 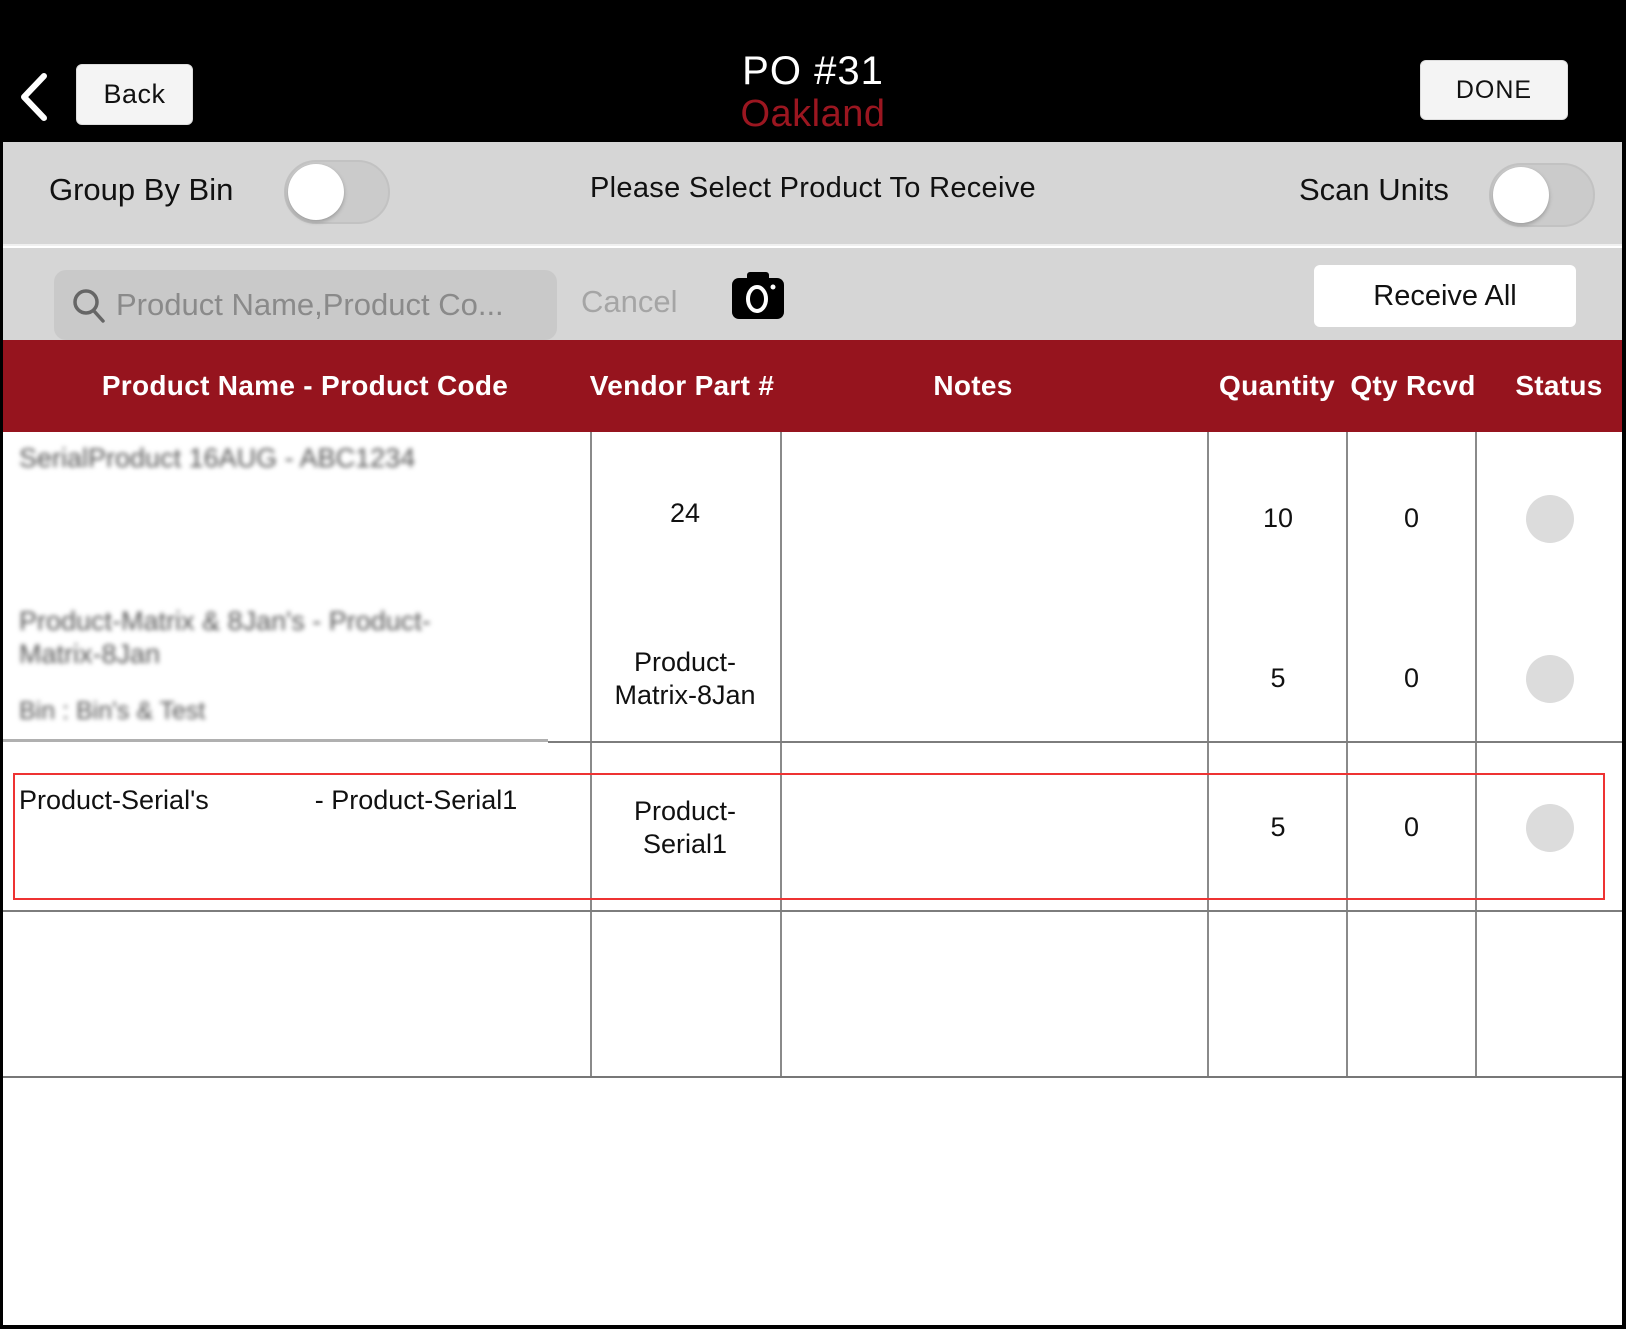 I want to click on instruction-text: Please Select Product To Receive, so click(x=813, y=188).